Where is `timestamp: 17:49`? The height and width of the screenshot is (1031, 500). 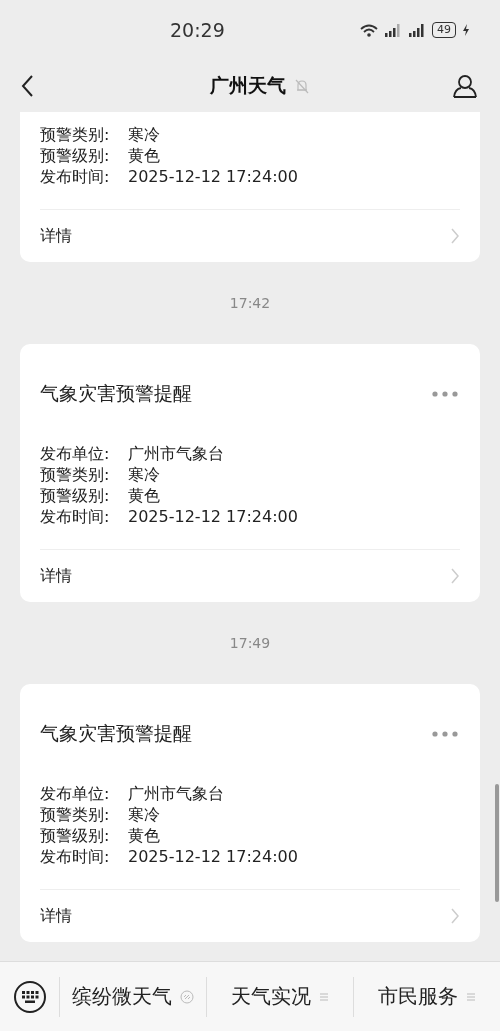 timestamp: 17:49 is located at coordinates (250, 643).